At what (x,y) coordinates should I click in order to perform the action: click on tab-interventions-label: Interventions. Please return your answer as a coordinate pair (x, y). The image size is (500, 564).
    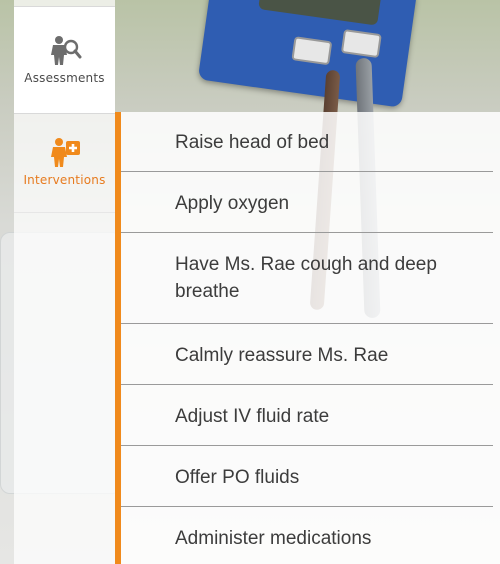
    Looking at the image, I should click on (64, 180).